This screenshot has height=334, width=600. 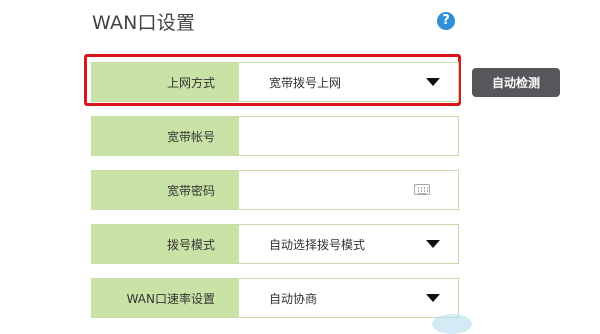 I want to click on form-row-dial-mode: 拨号模式 自动选择拨号模式, so click(x=275, y=244).